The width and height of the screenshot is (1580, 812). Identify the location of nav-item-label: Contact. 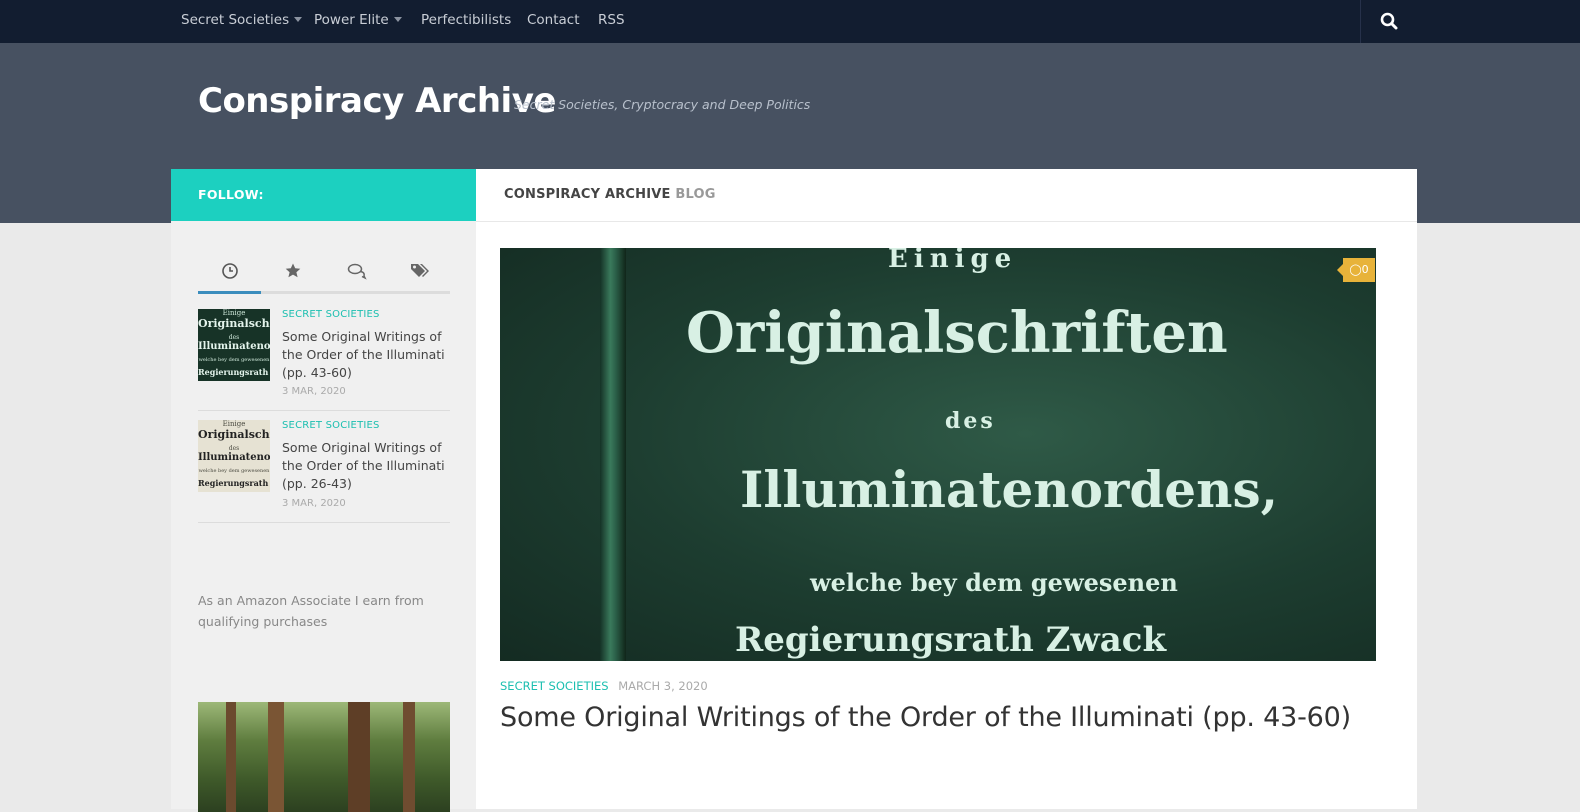
(553, 20).